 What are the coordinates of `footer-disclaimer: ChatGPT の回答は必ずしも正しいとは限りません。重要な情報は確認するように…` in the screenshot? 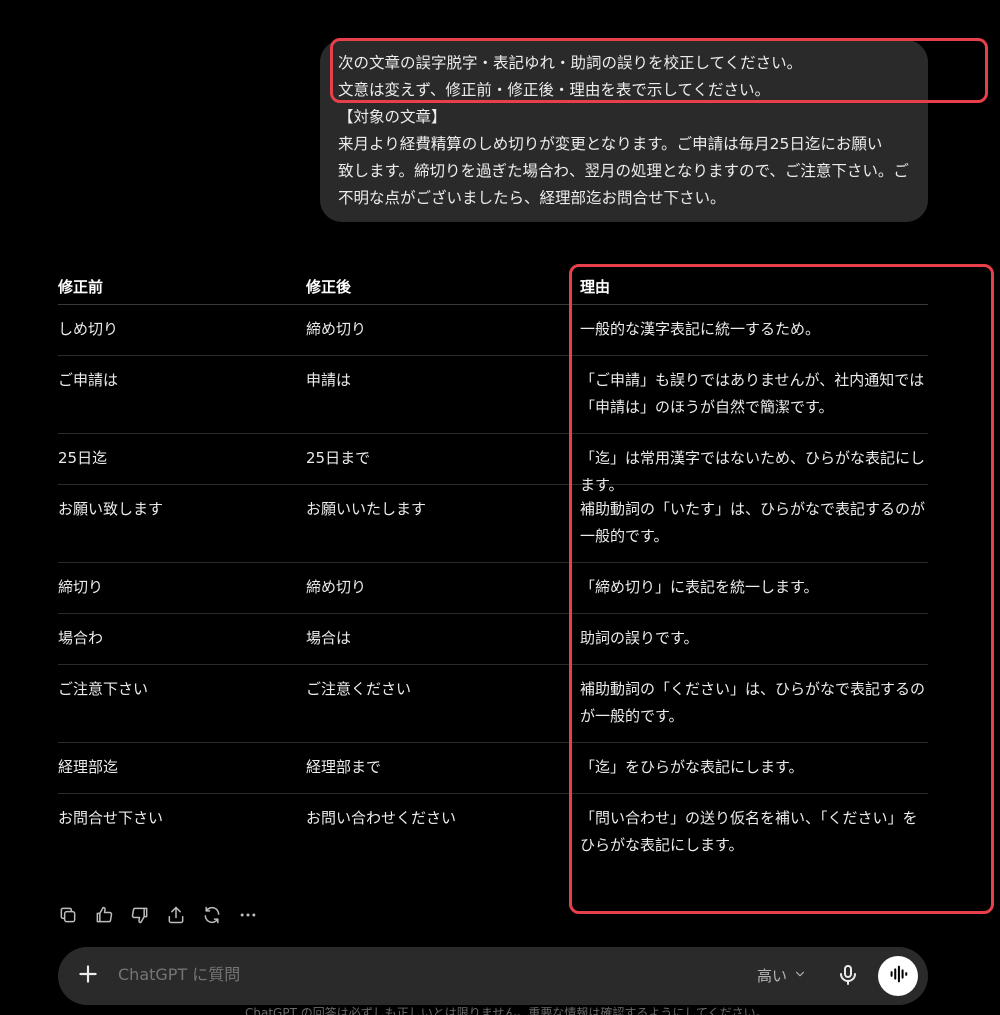 It's located at (506, 1010).